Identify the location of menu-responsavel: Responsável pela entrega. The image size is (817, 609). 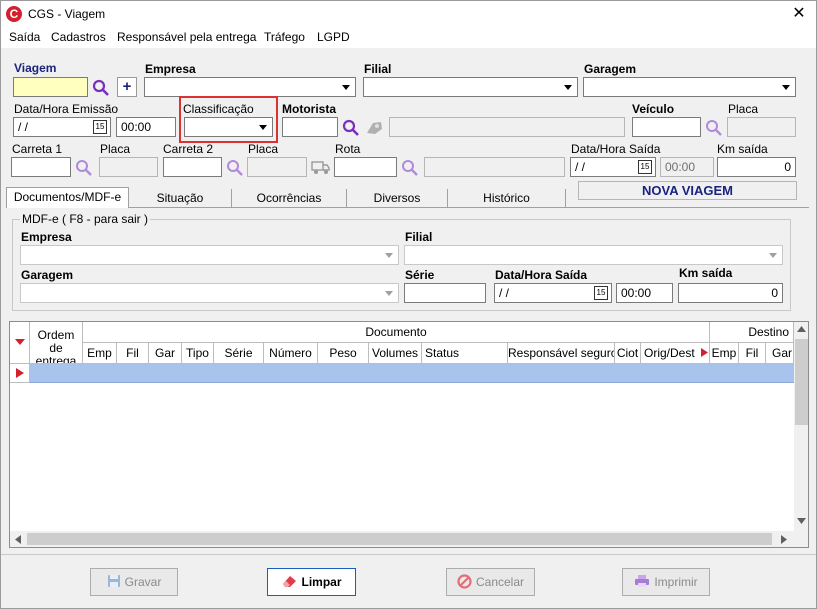
(186, 37).